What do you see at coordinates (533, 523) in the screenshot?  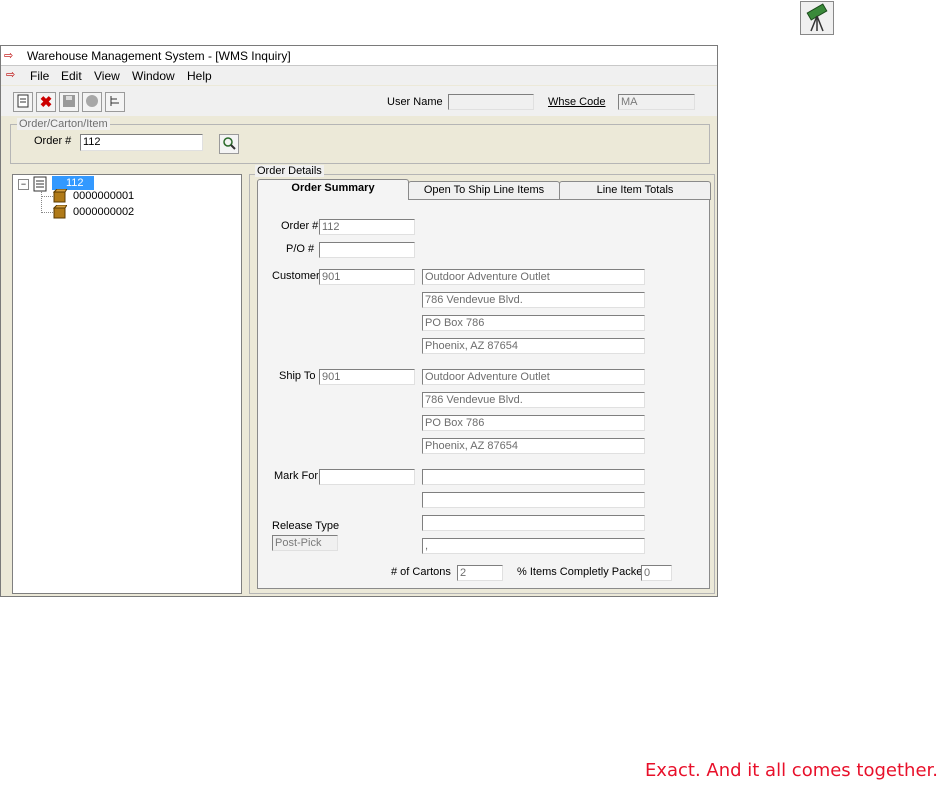 I see `mark-for-address2-field` at bounding box center [533, 523].